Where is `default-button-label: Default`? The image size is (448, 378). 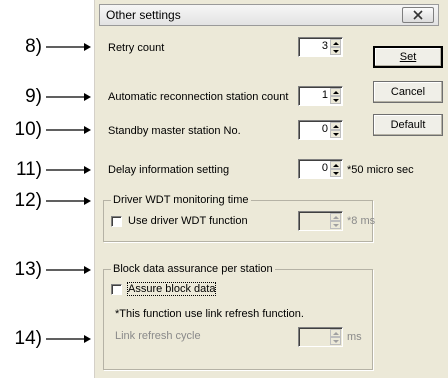
default-button-label: Default is located at coordinates (408, 125).